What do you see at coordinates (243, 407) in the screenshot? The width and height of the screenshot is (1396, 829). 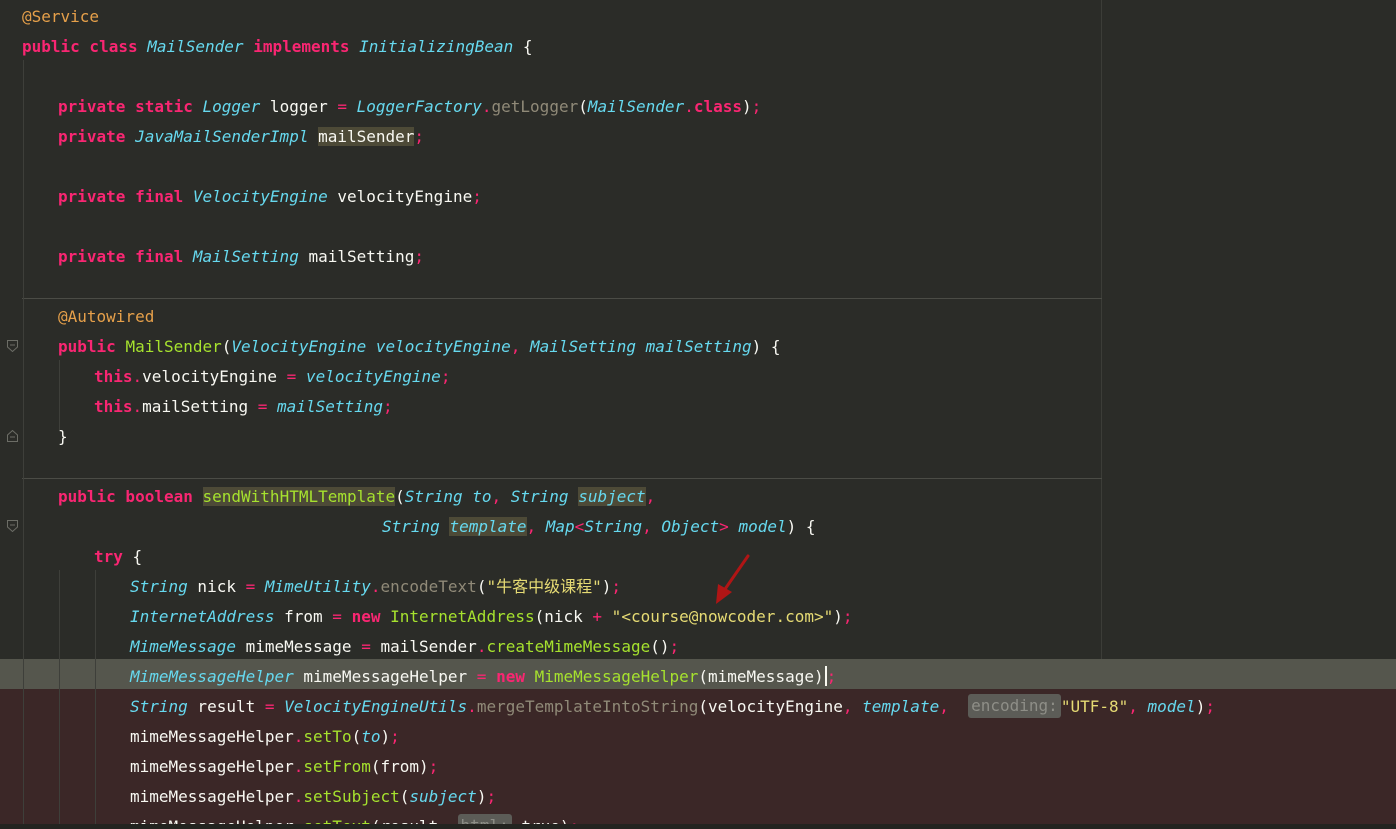 I see `code-line: this.mailSetting = mailSetting;` at bounding box center [243, 407].